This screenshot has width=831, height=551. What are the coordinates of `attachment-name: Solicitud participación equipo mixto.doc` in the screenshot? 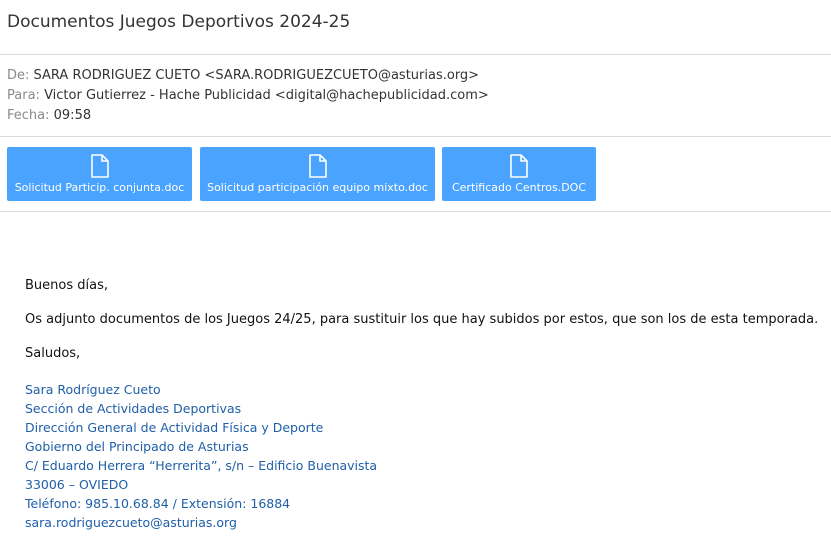 It's located at (317, 187).